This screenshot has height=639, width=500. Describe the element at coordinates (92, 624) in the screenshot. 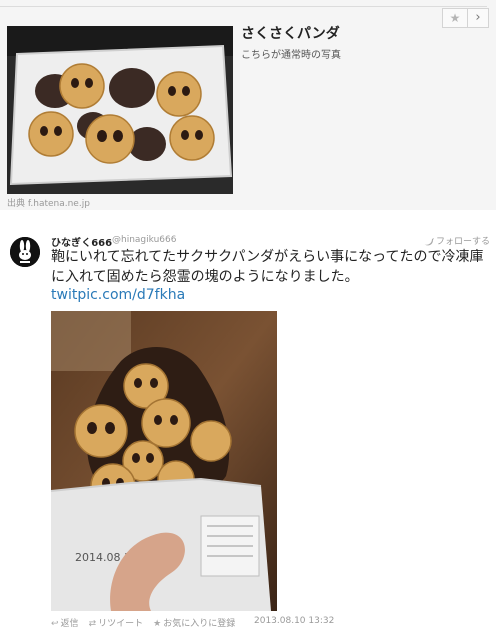

I see `retweet-icon: ⇄` at that location.